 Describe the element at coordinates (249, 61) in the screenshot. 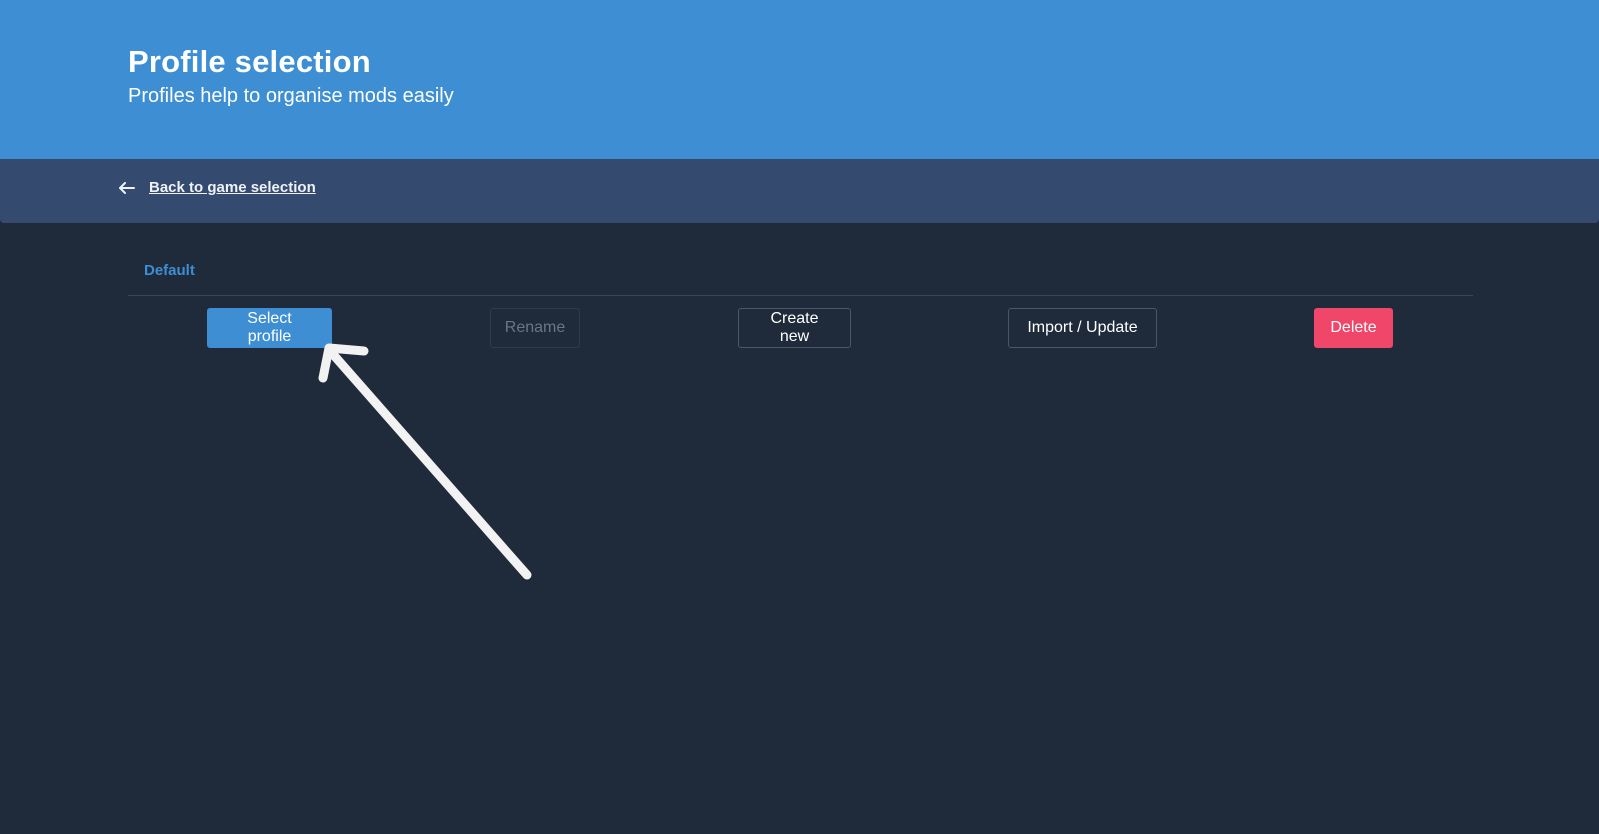

I see `page-title: Profile selection` at that location.